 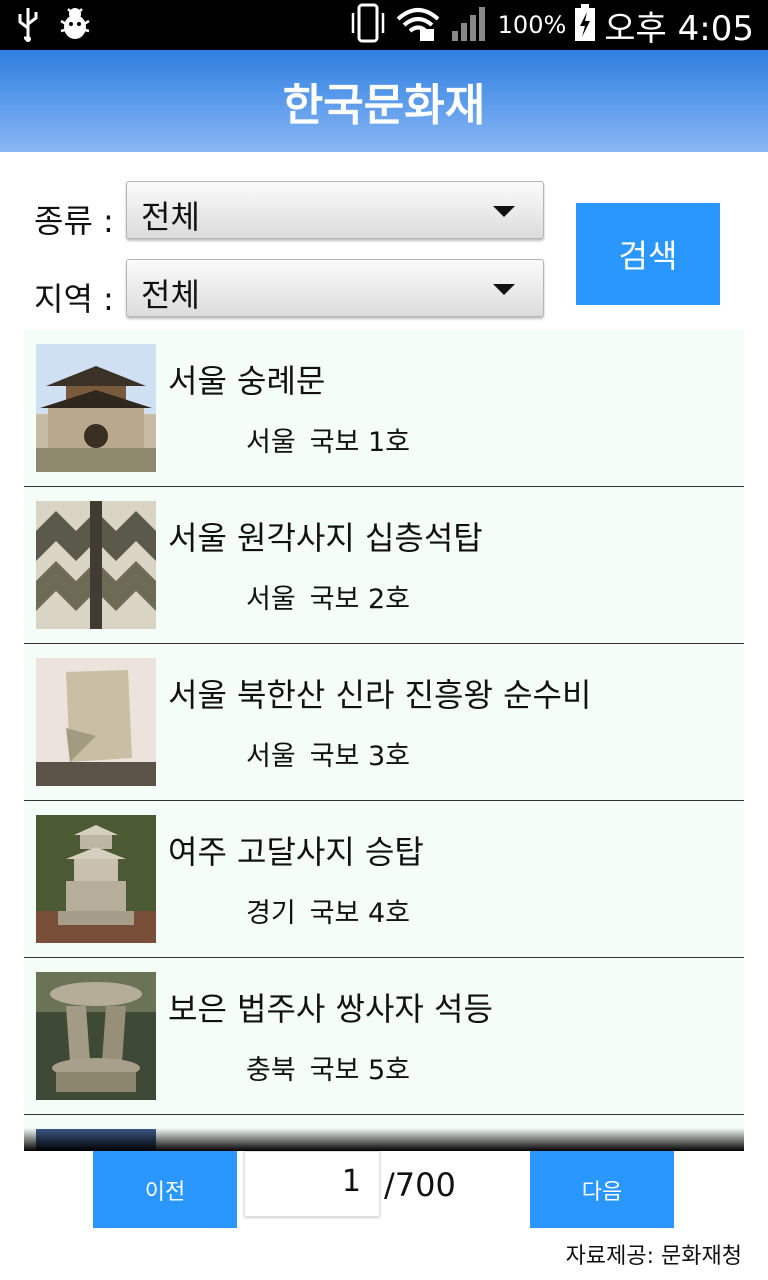 What do you see at coordinates (271, 1070) in the screenshot?
I see `item-region: 충북` at bounding box center [271, 1070].